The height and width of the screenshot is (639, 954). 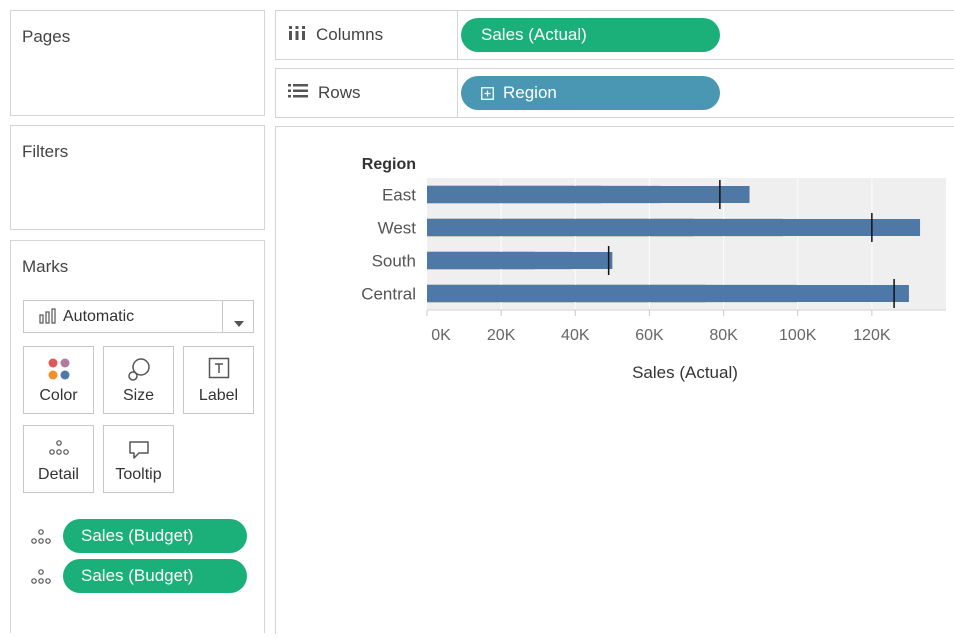 I want to click on region-pill-label: Region, so click(x=530, y=92).